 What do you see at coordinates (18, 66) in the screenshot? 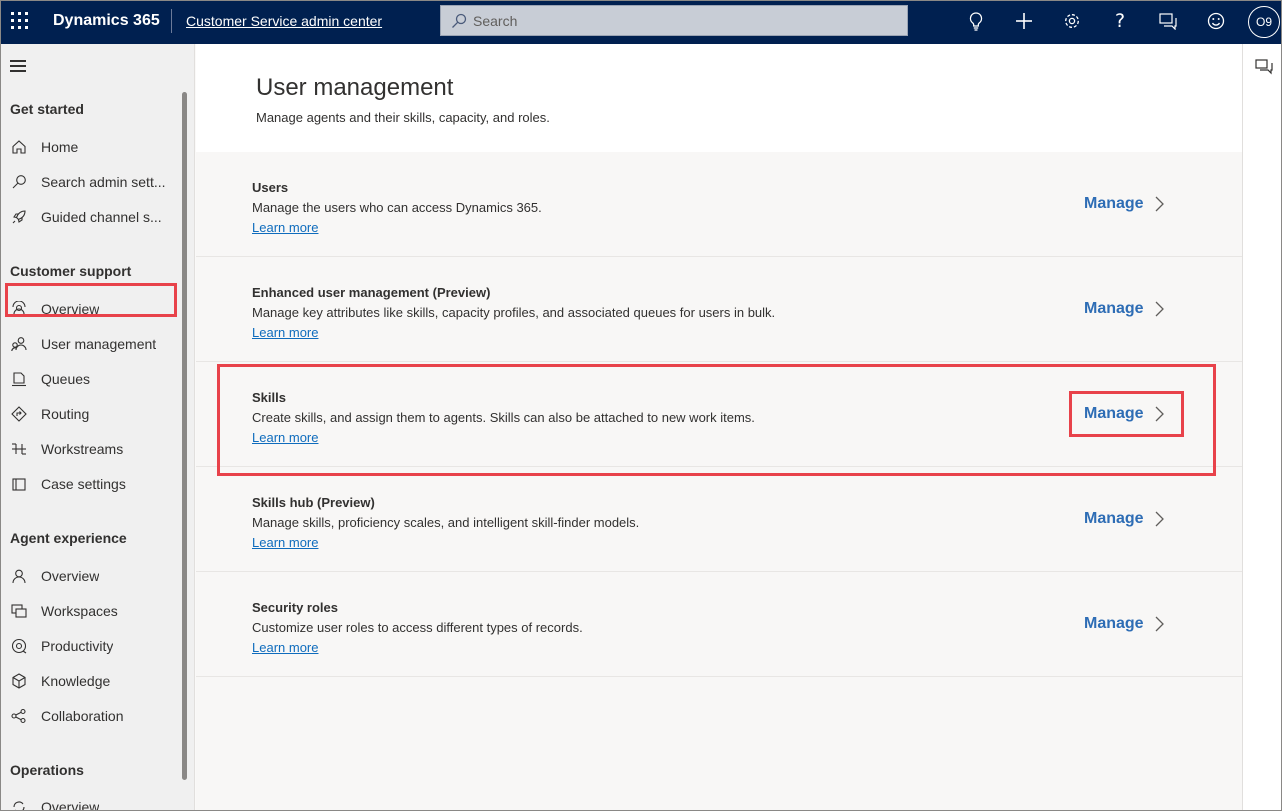
I see `hamburger-menu-icon` at bounding box center [18, 66].